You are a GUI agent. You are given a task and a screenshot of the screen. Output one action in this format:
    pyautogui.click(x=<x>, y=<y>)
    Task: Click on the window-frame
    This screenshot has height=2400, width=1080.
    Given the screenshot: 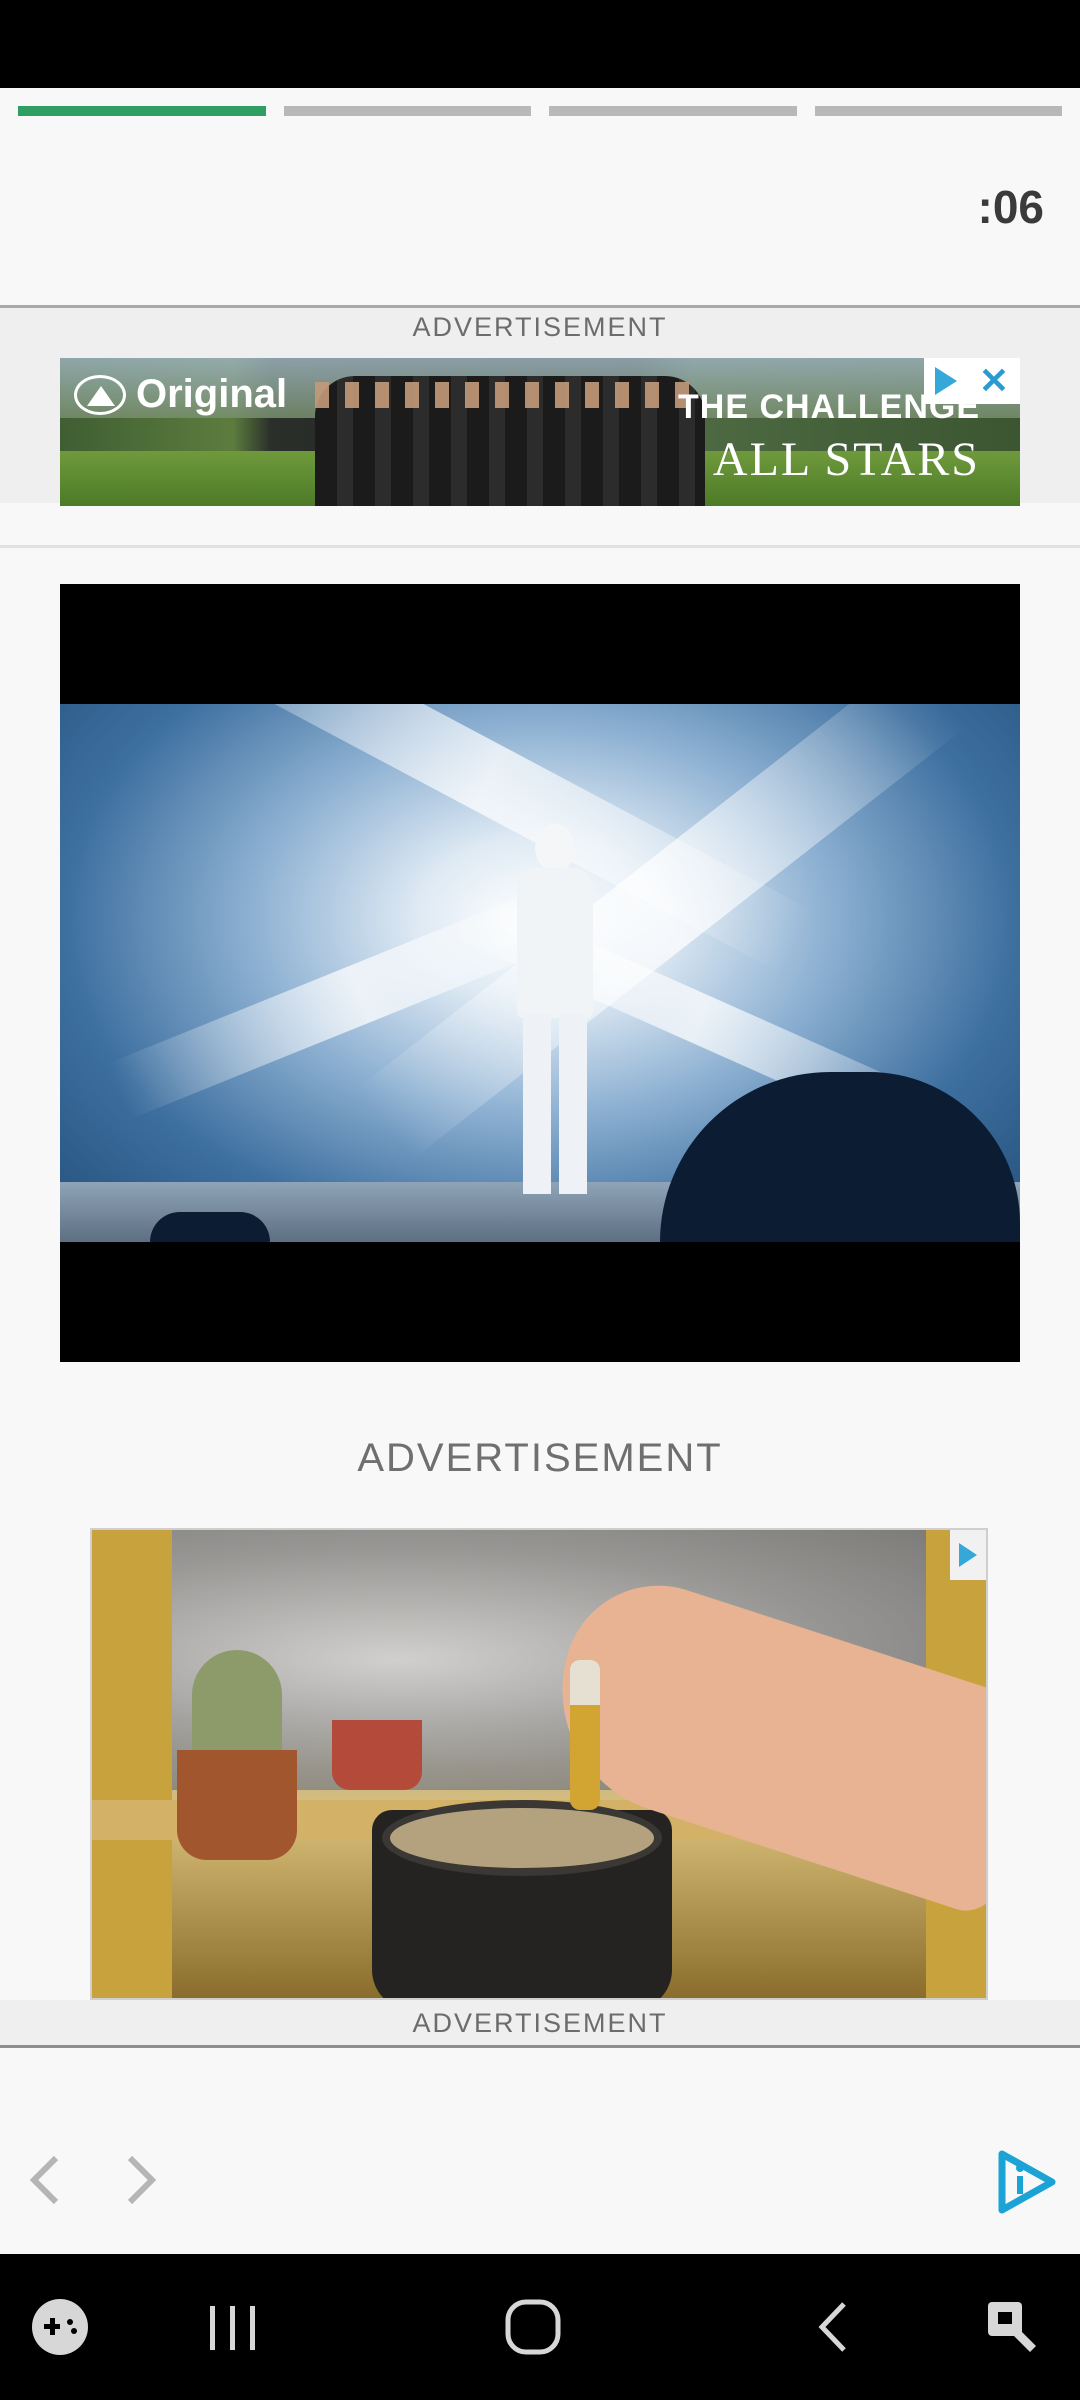 What is the action you would take?
    pyautogui.click(x=132, y=1764)
    